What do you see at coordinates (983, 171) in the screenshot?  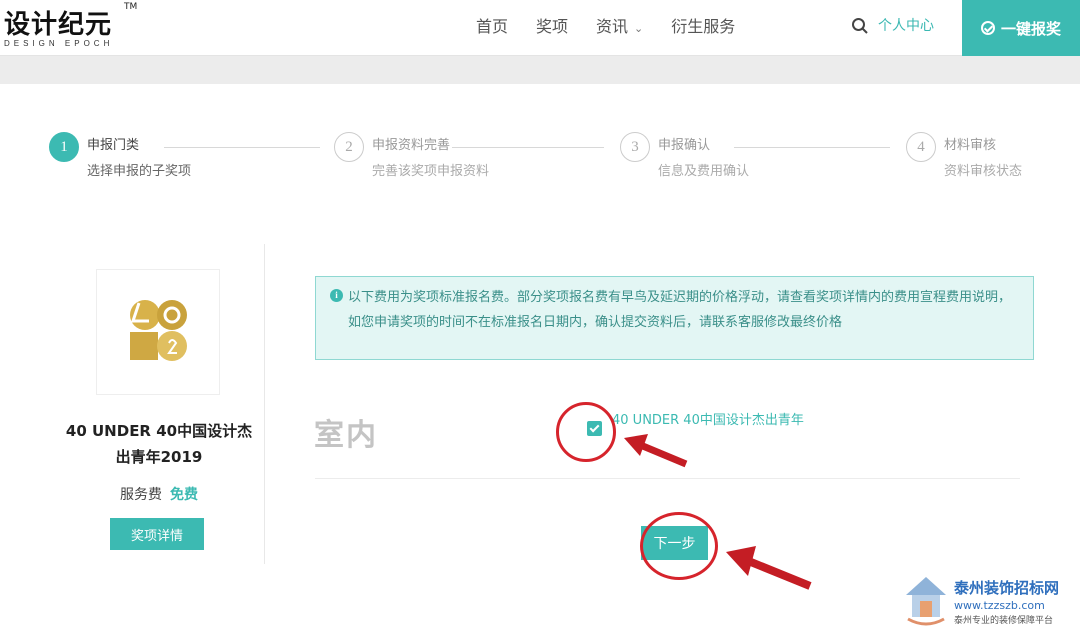 I see `step-desc: 资料审核状态` at bounding box center [983, 171].